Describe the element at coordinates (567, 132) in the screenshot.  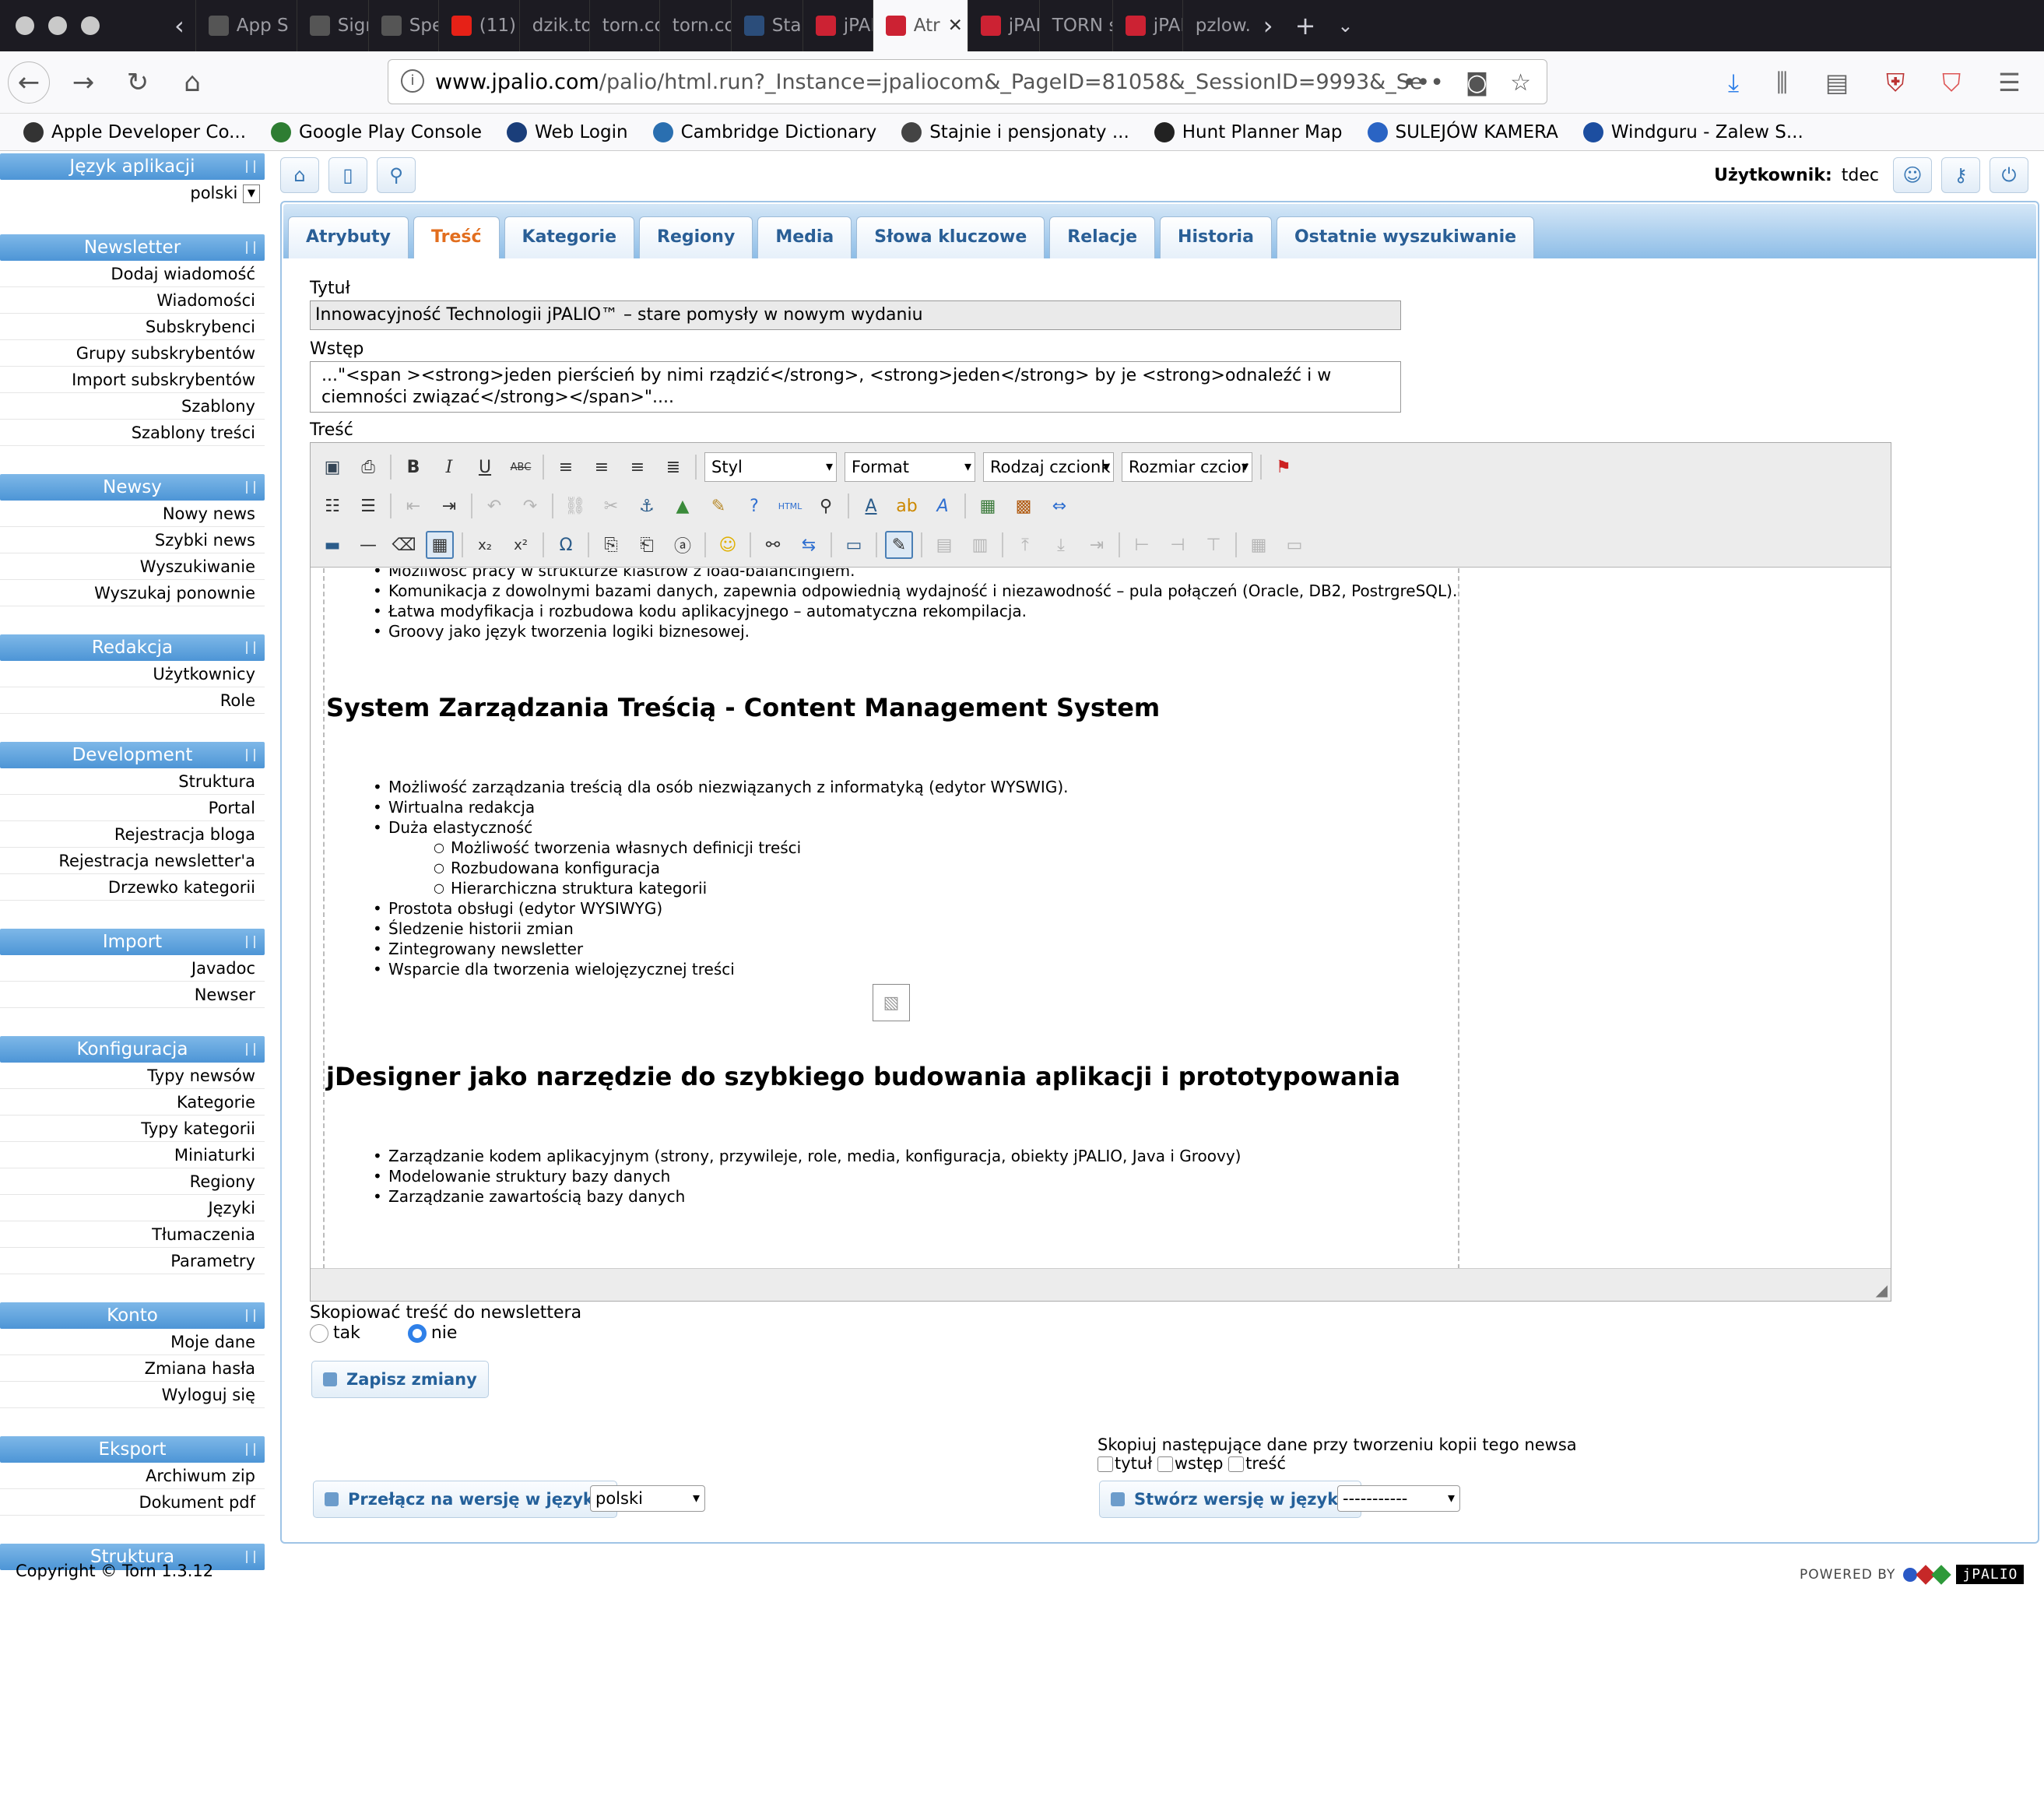
I see `bookmark-item: Web Login` at that location.